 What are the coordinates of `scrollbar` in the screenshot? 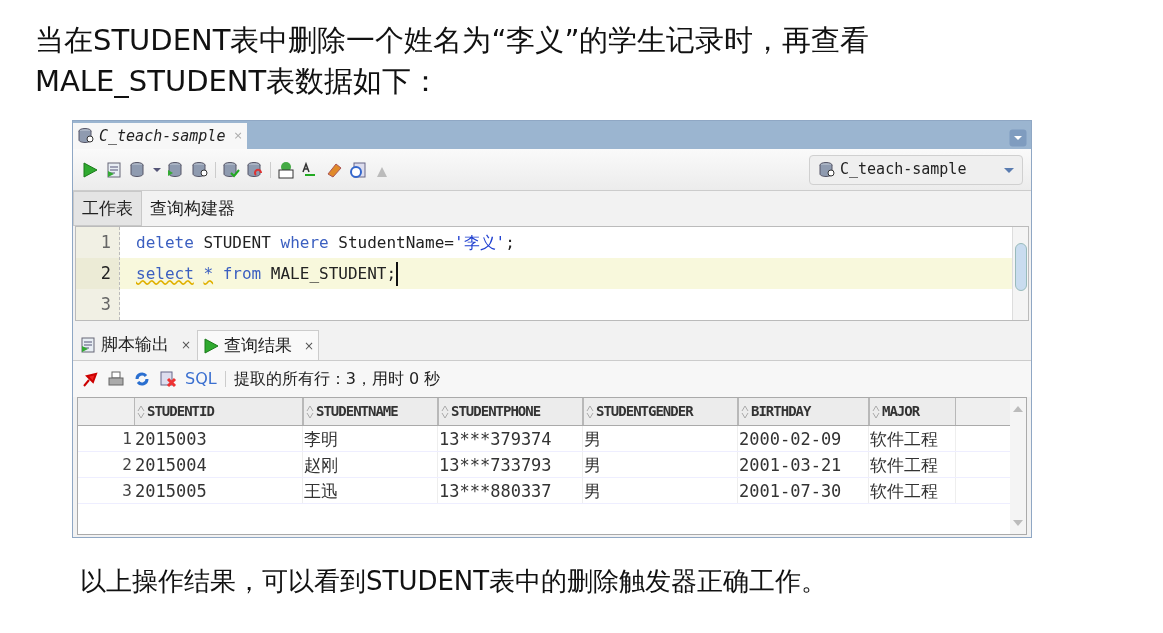 It's located at (1020, 273).